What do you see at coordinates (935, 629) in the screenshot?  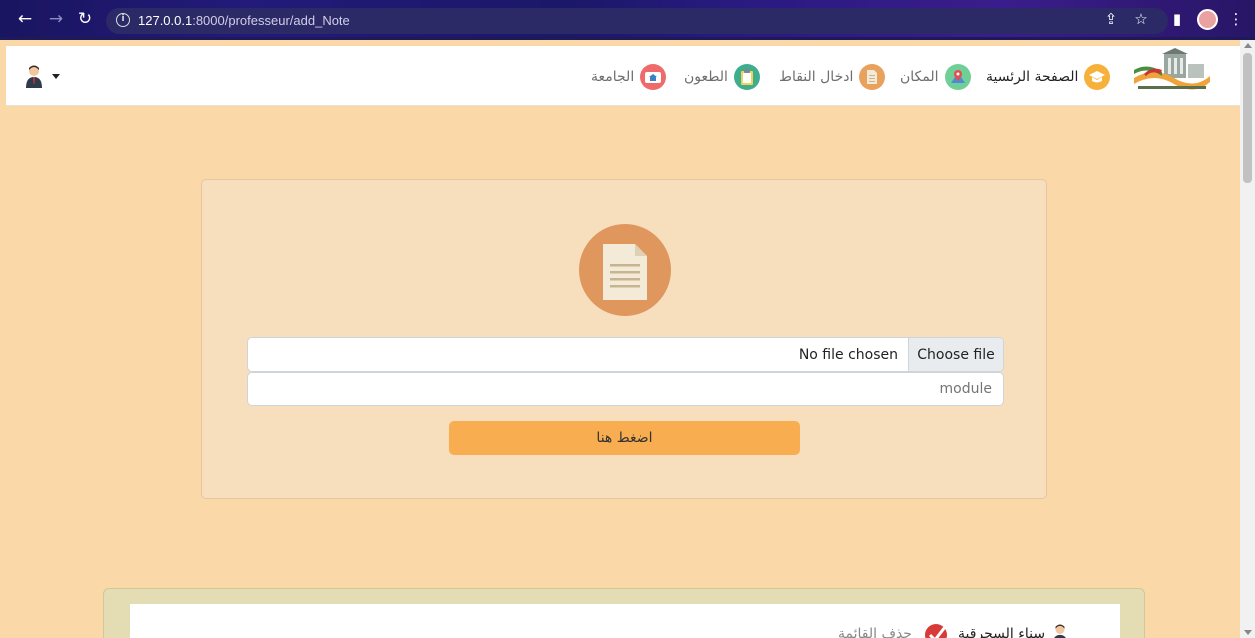 I see `delete-icon` at bounding box center [935, 629].